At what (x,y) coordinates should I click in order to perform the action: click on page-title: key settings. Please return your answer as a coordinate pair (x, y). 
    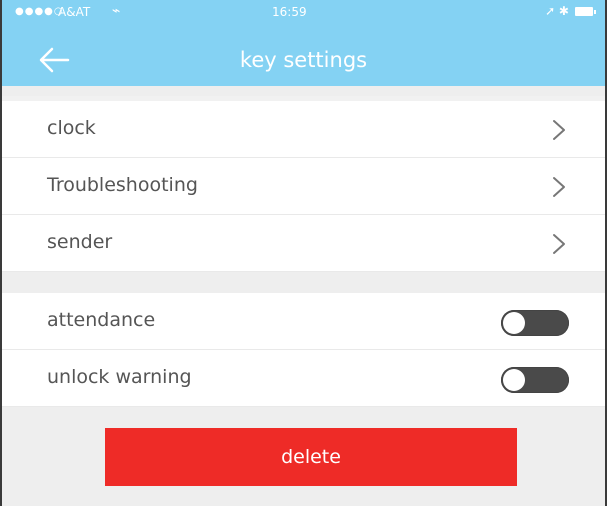
    Looking at the image, I should click on (303, 60).